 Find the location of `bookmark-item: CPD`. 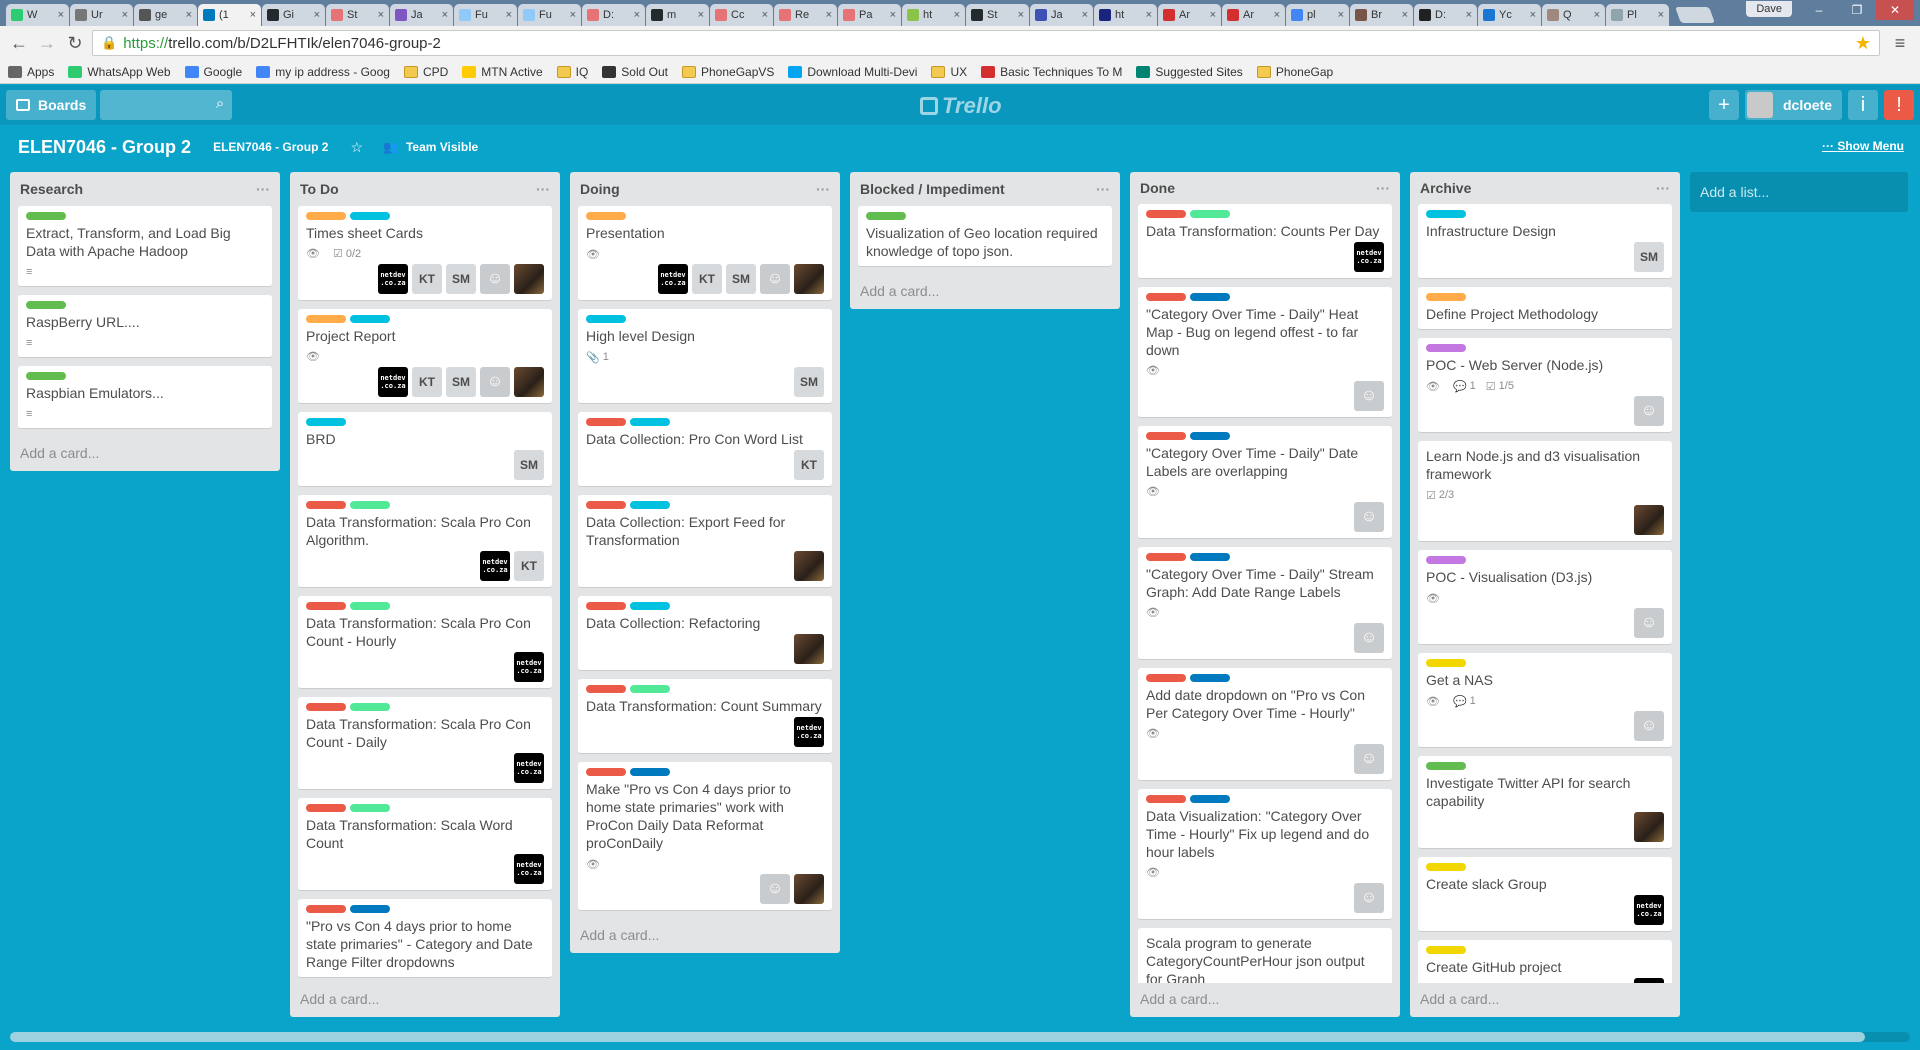

bookmark-item: CPD is located at coordinates (425, 72).